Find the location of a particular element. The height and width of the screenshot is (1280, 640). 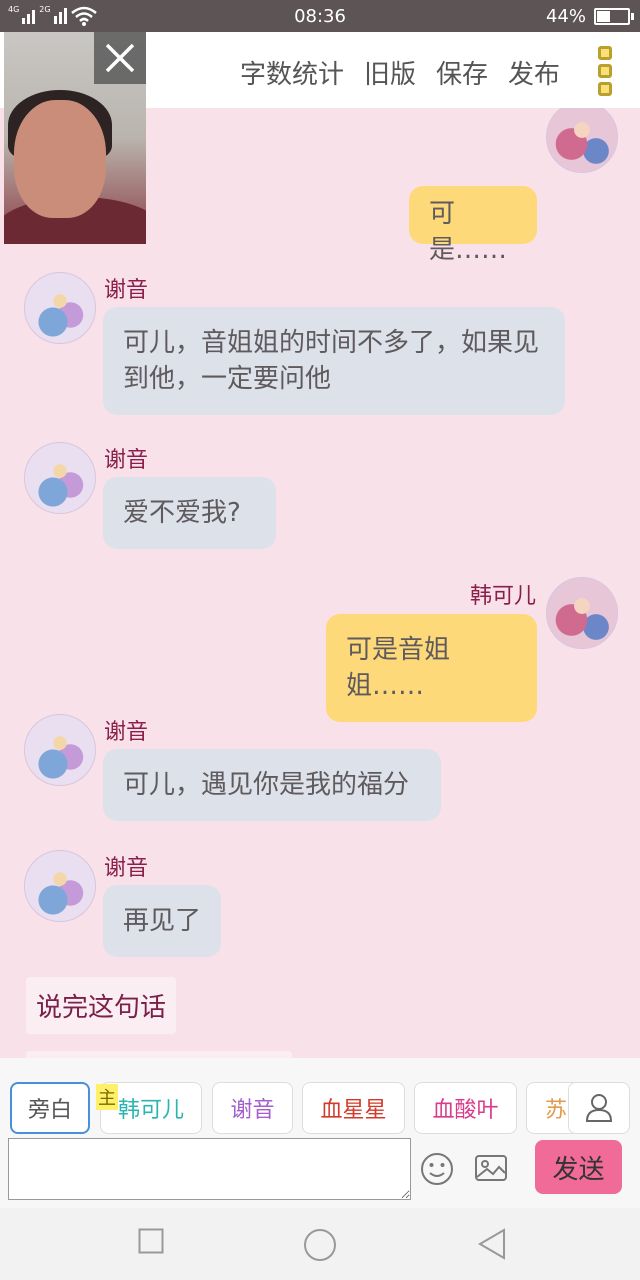

main-character-tag: 主 is located at coordinates (107, 1097).